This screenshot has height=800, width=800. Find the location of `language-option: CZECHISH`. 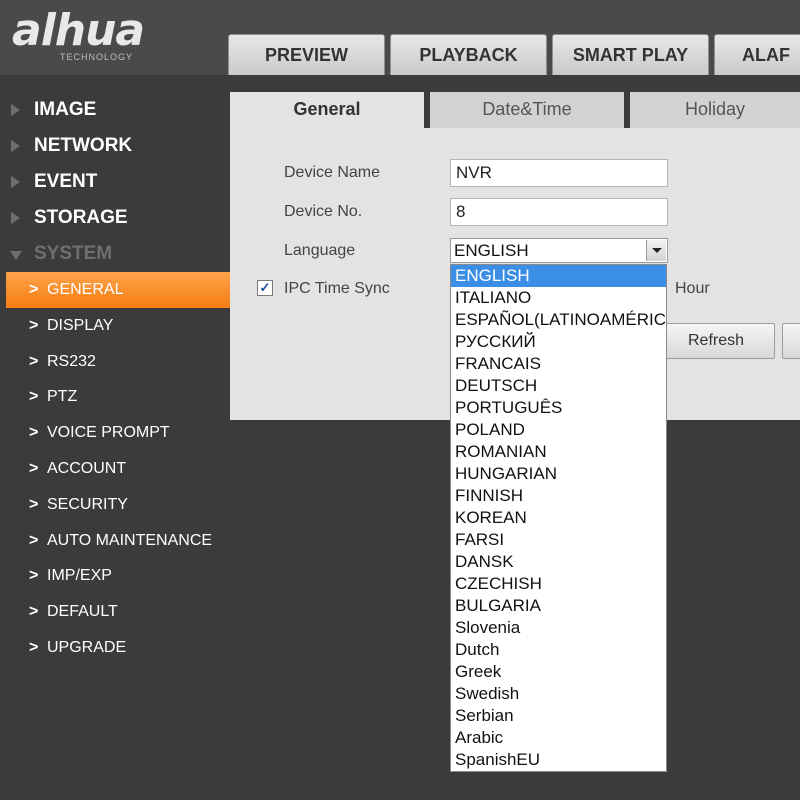

language-option: CZECHISH is located at coordinates (558, 584).